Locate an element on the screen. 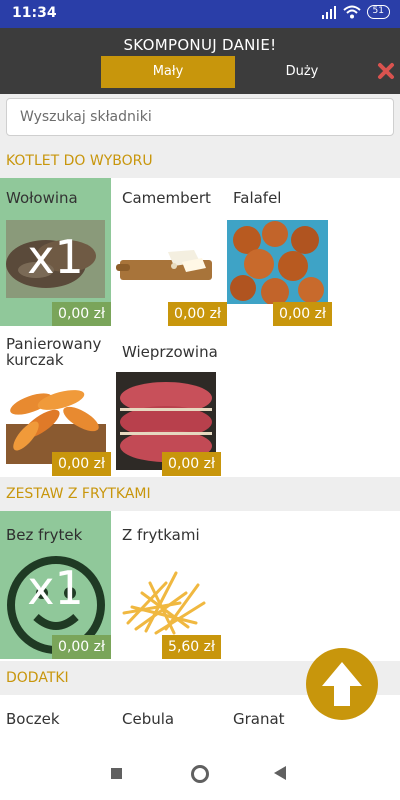  tile-name: Bez frytek is located at coordinates (44, 535).